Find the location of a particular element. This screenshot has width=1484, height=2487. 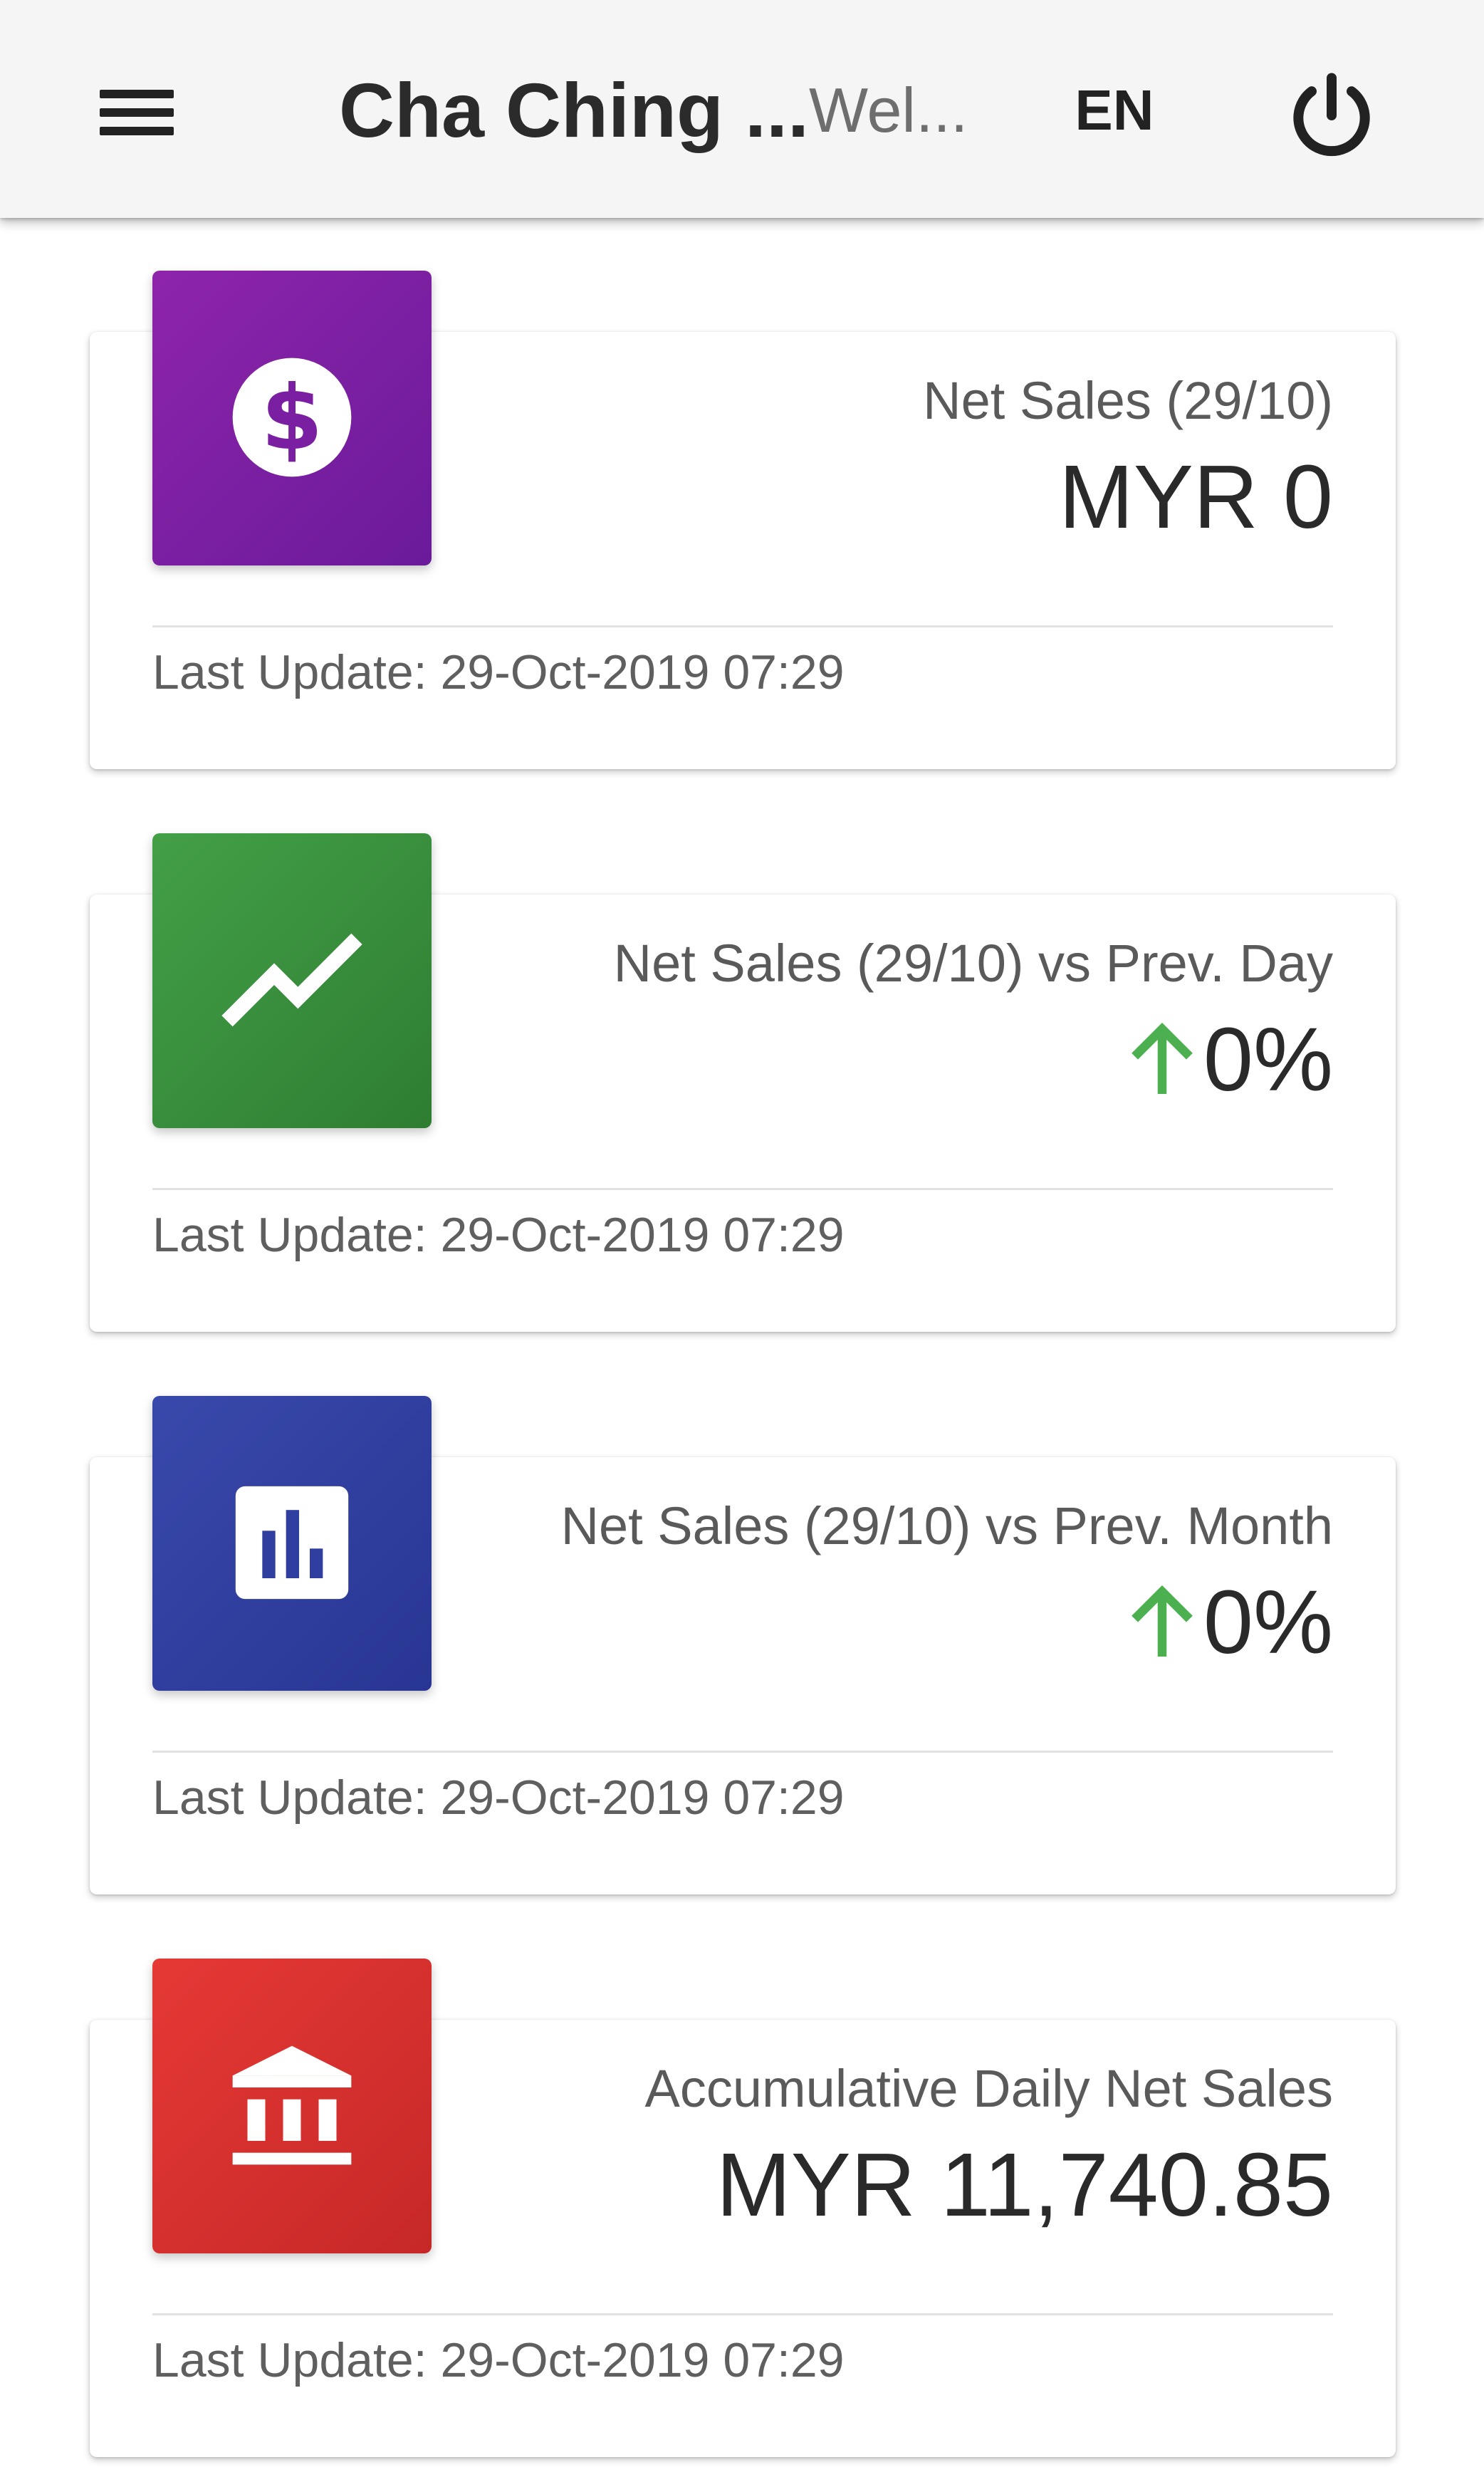

menu-button is located at coordinates (137, 112).